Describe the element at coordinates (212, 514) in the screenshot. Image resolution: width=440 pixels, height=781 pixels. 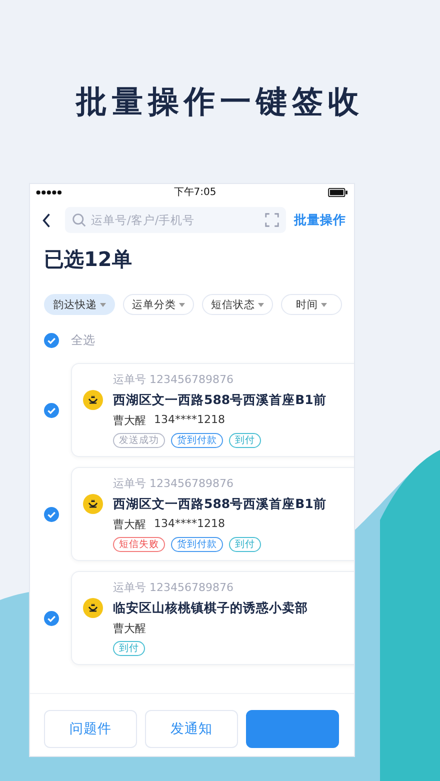
I see `order-card: 运单号 123456789876 西湖区文一西路588号西溪首座B1前 曹大醒 134****1218 短信失败 货到付款 到付` at that location.